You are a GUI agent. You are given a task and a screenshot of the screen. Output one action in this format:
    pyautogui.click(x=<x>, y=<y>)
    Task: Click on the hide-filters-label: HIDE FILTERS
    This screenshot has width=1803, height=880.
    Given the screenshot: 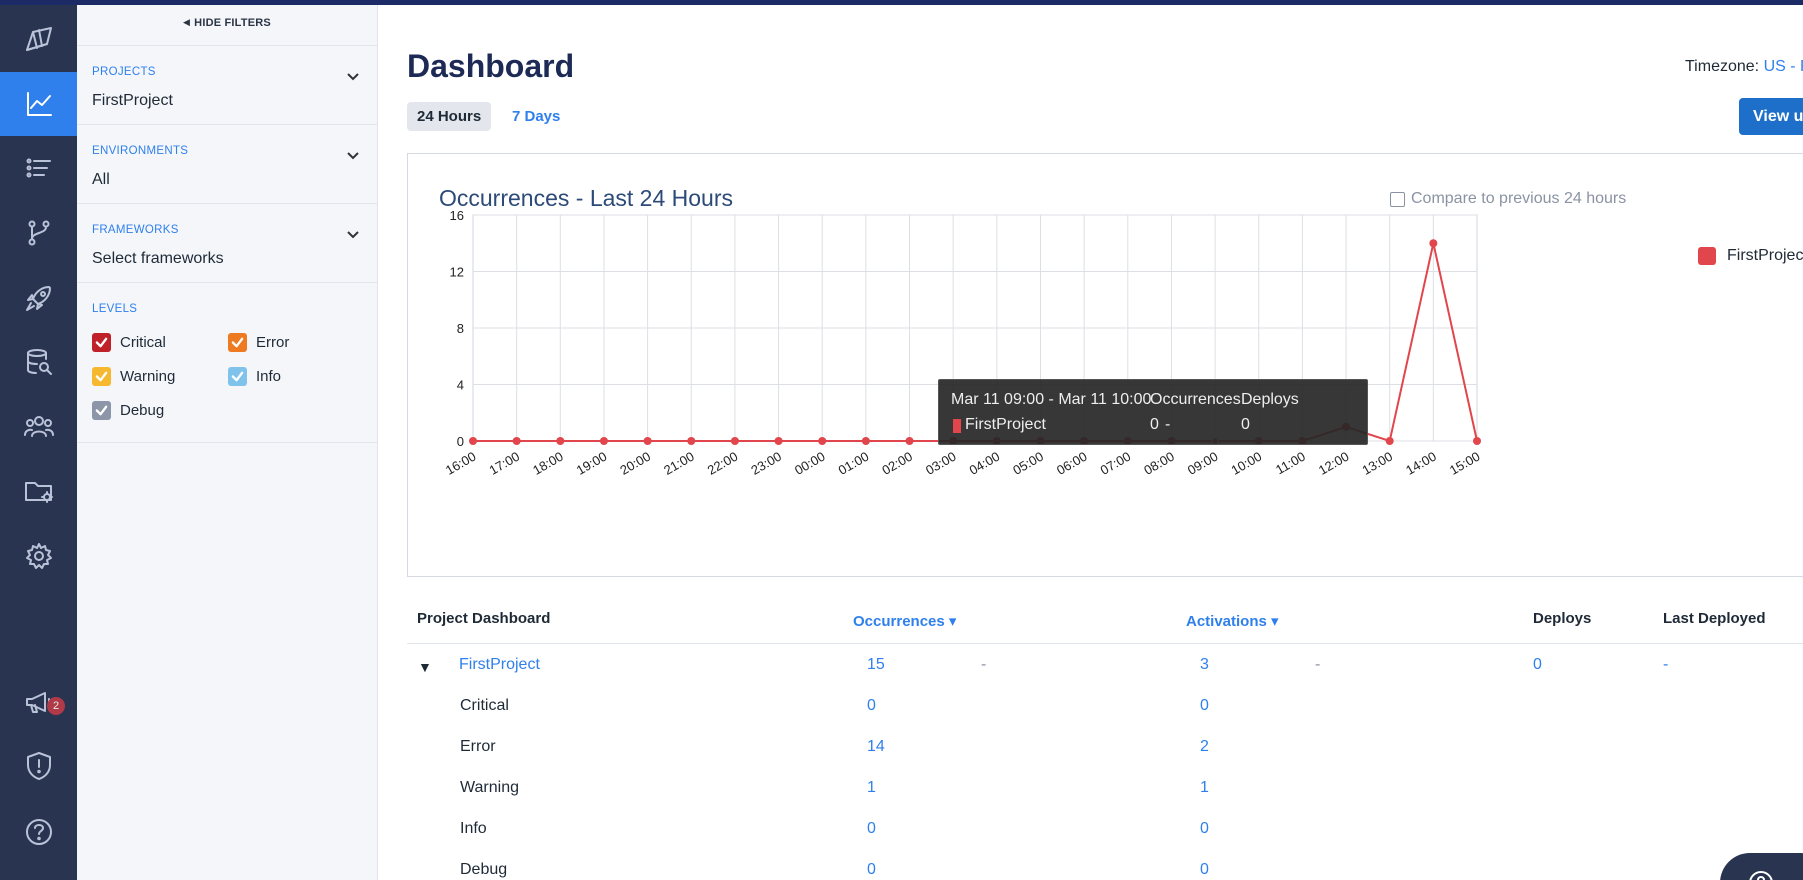 What is the action you would take?
    pyautogui.click(x=232, y=22)
    